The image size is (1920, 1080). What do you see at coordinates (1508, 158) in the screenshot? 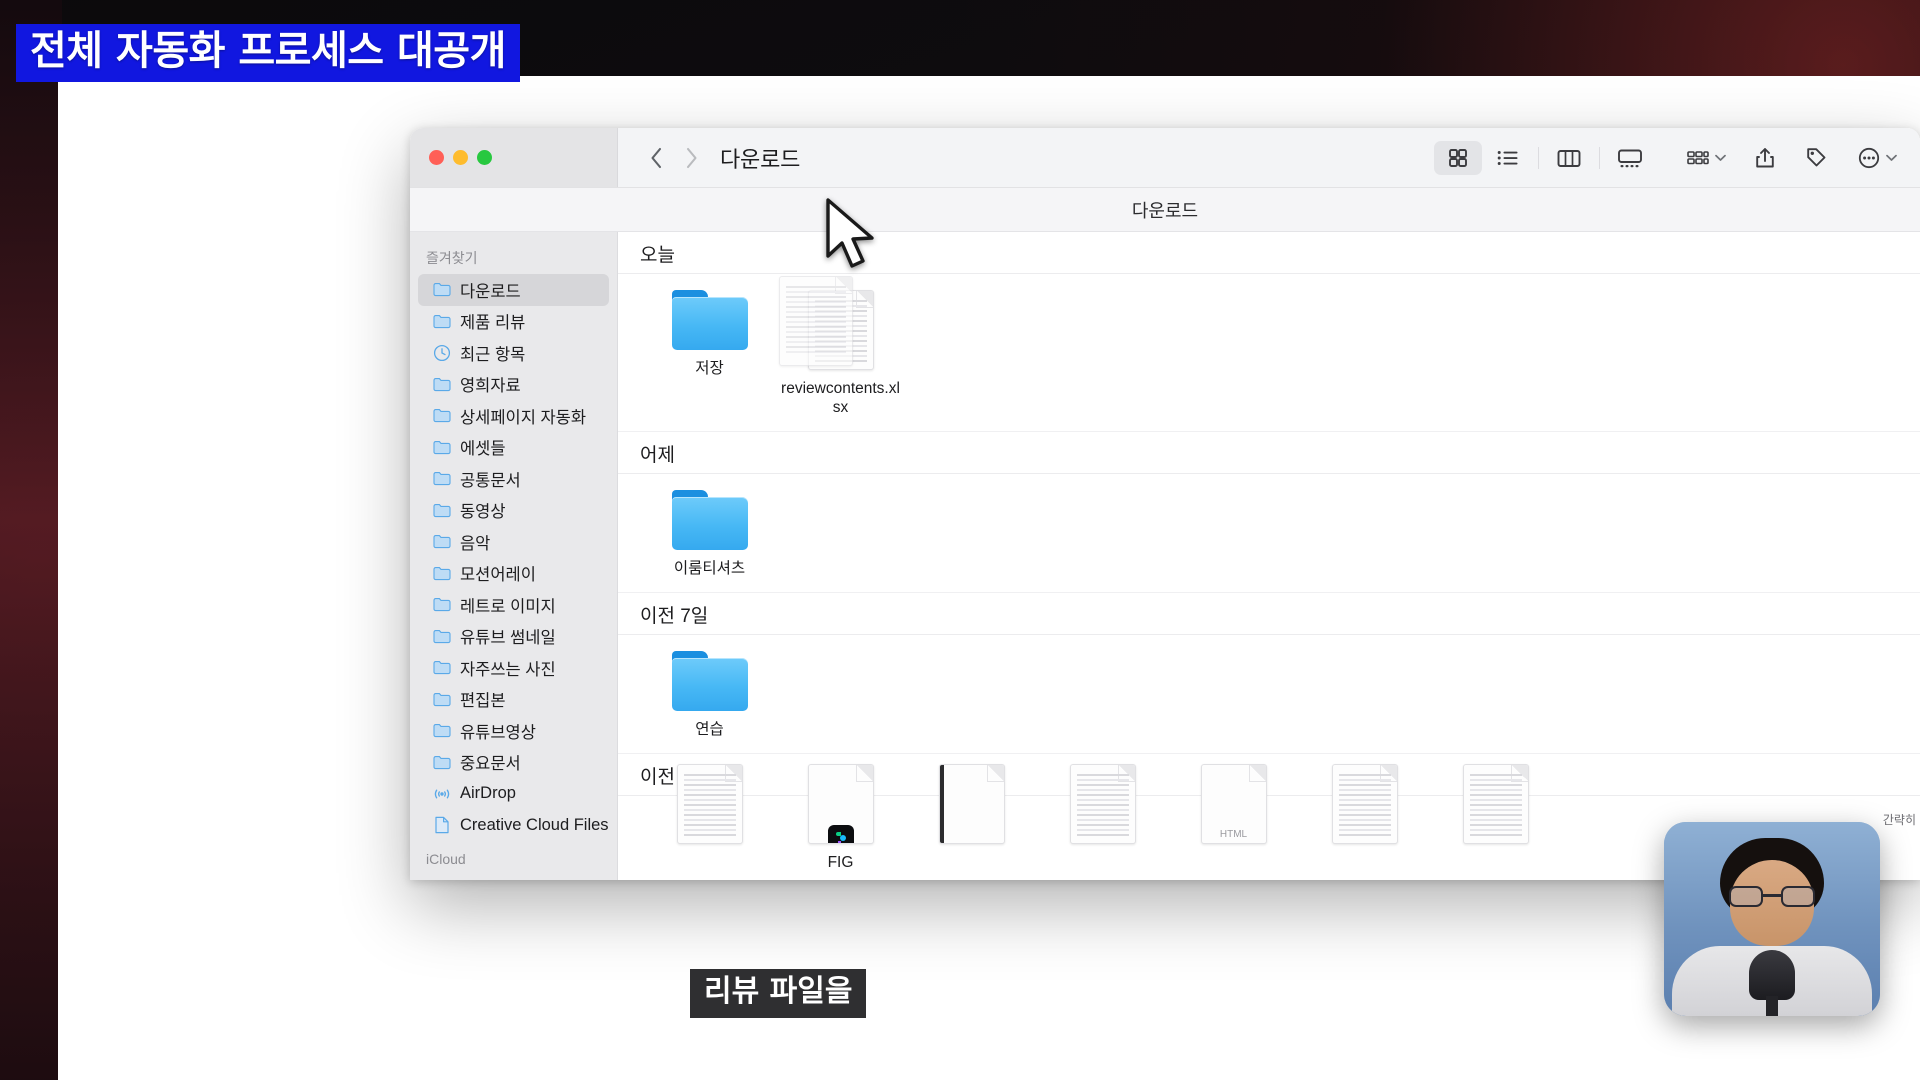
I see `list-view-button` at bounding box center [1508, 158].